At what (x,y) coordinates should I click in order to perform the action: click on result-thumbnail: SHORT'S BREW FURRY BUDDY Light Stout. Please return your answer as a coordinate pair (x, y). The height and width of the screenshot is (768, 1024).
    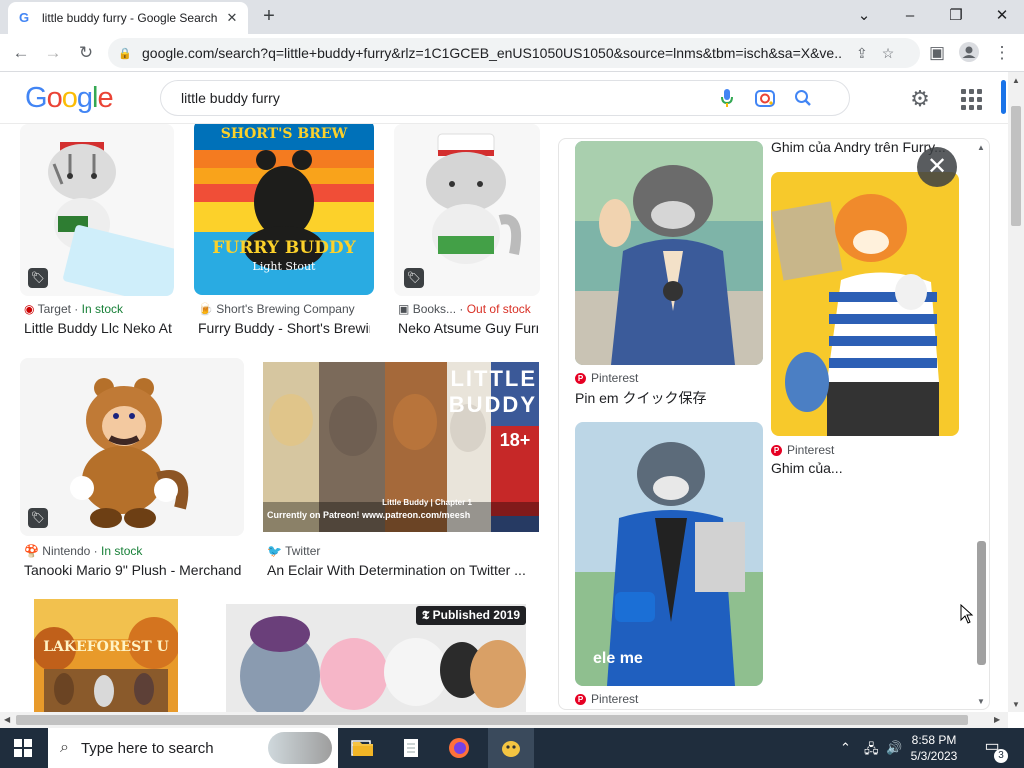
    Looking at the image, I should click on (284, 209).